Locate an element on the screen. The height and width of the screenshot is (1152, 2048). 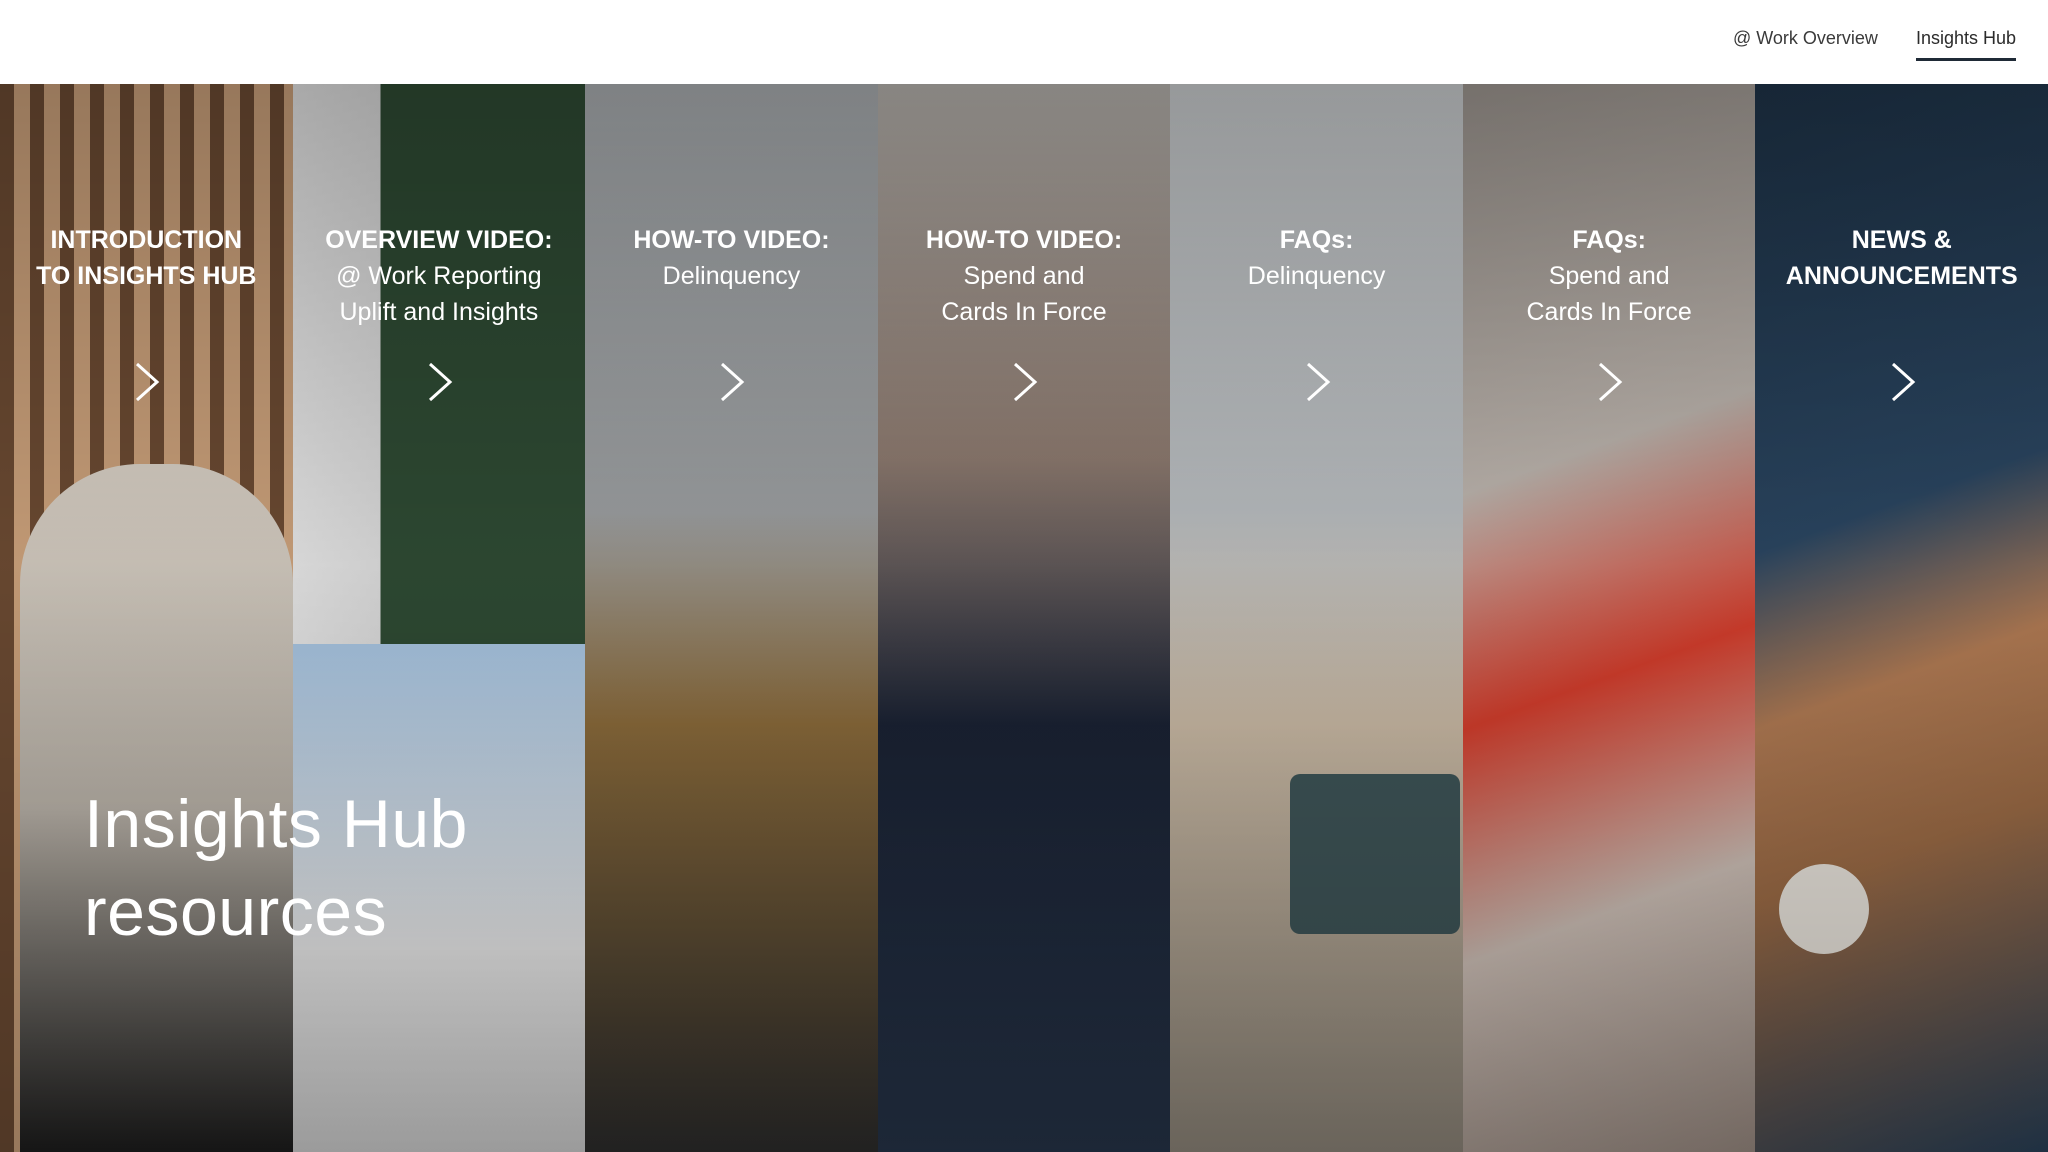
panel-kicker: INTRODUCTION TO INSIGHTS HUB is located at coordinates (146, 258).